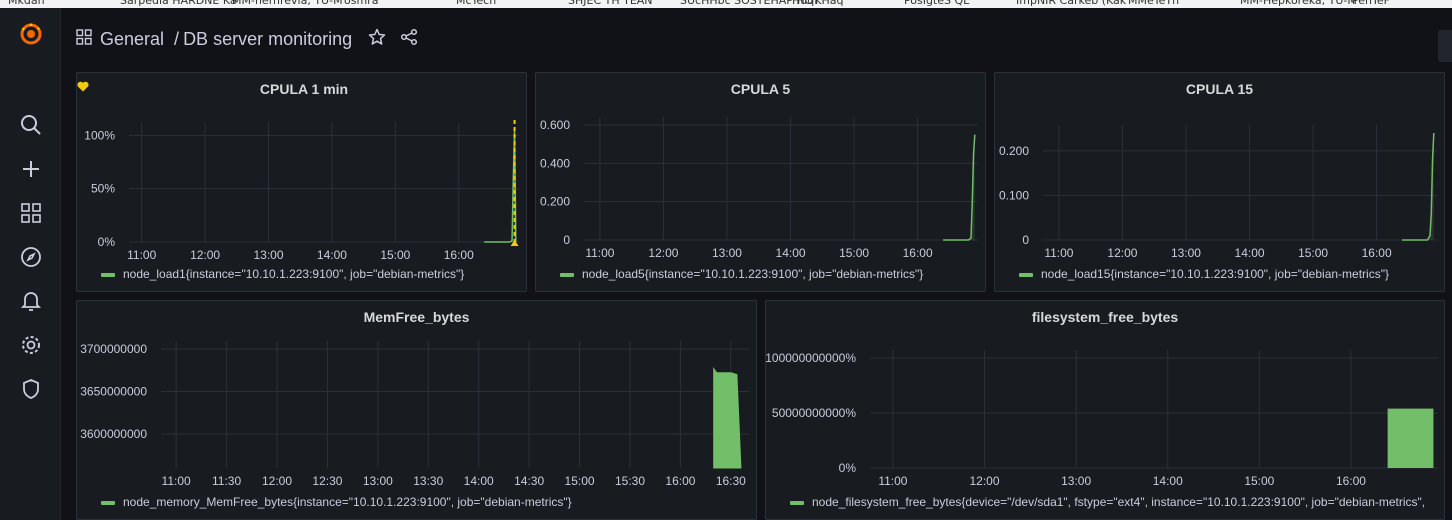 The width and height of the screenshot is (1452, 520). What do you see at coordinates (1445, 46) in the screenshot?
I see `panel-options-button` at bounding box center [1445, 46].